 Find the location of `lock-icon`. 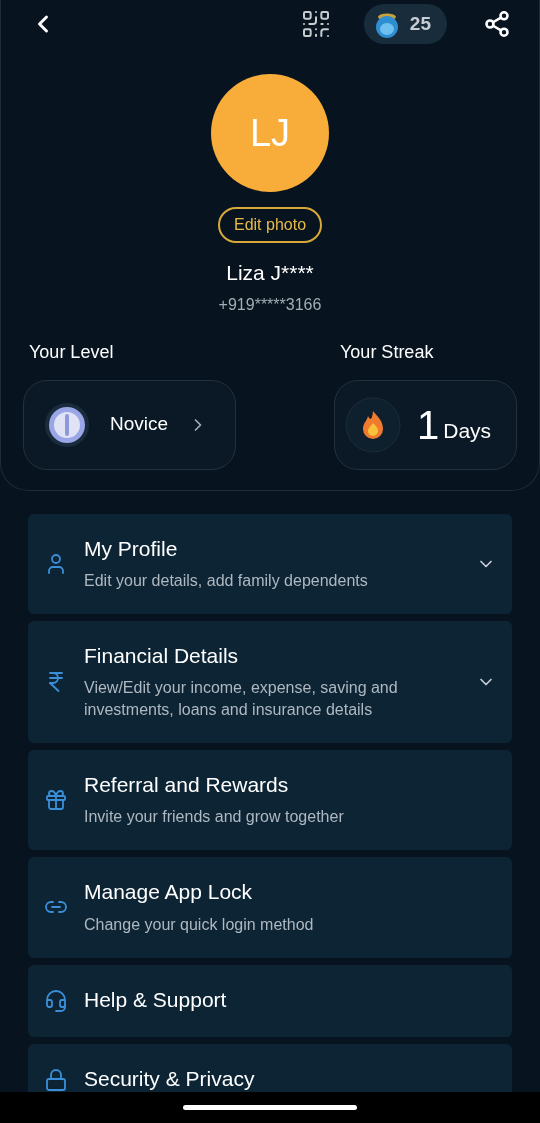

lock-icon is located at coordinates (56, 1079).